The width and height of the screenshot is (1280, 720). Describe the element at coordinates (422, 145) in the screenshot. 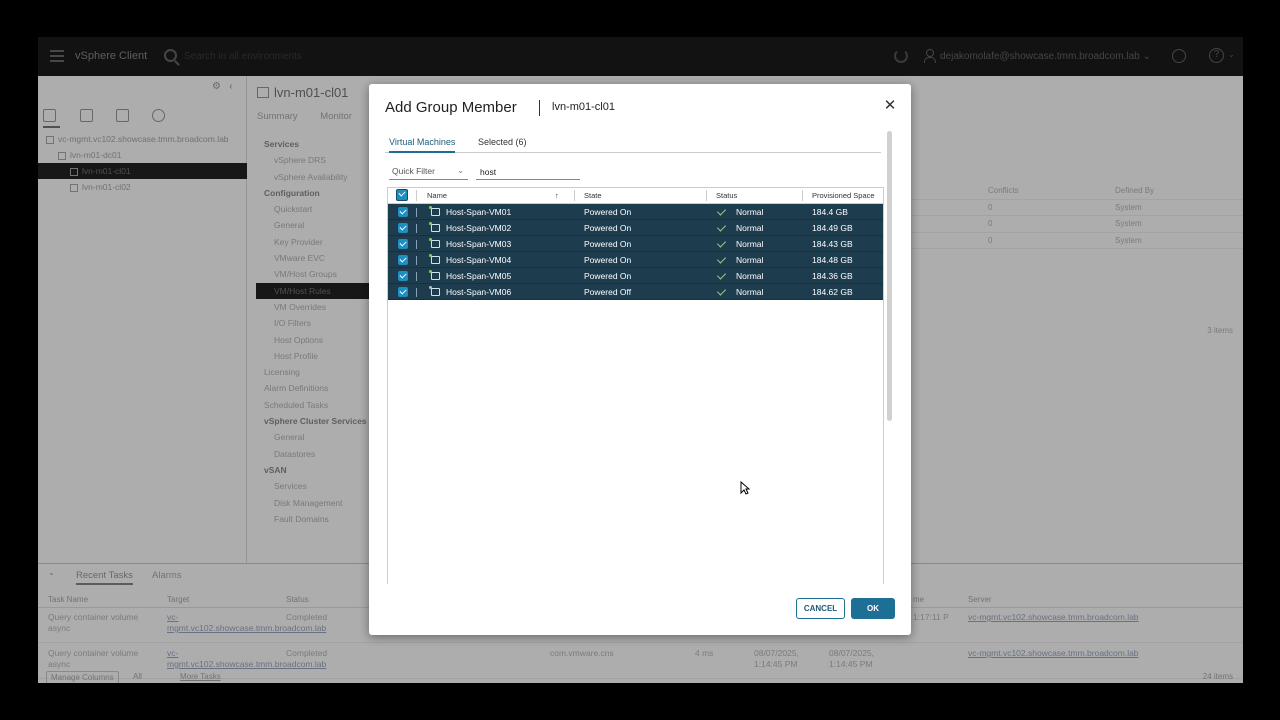

I see `tab-virtual-machines: Virtual Machines` at that location.